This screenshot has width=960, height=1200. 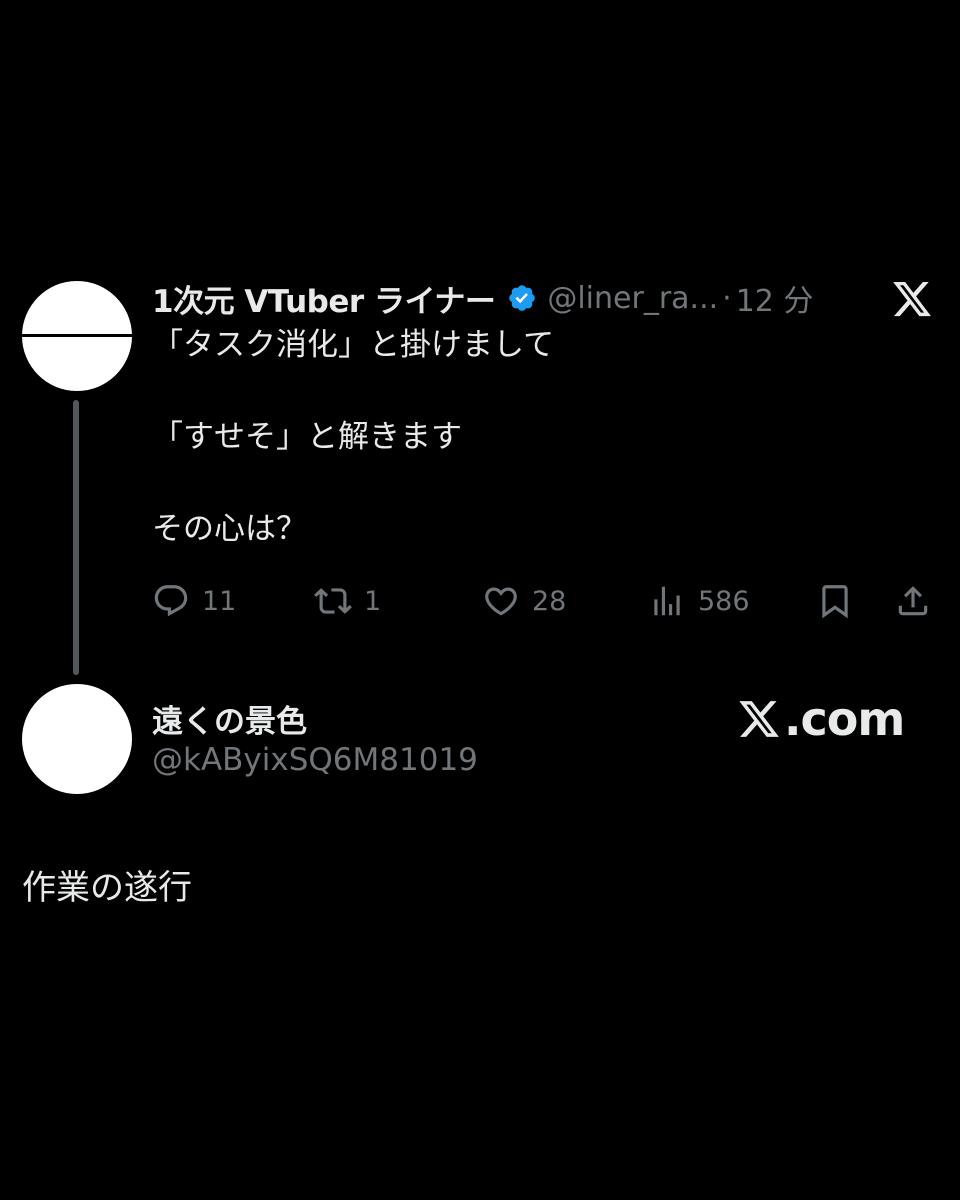 I want to click on retweet-button: 1, so click(x=347, y=601).